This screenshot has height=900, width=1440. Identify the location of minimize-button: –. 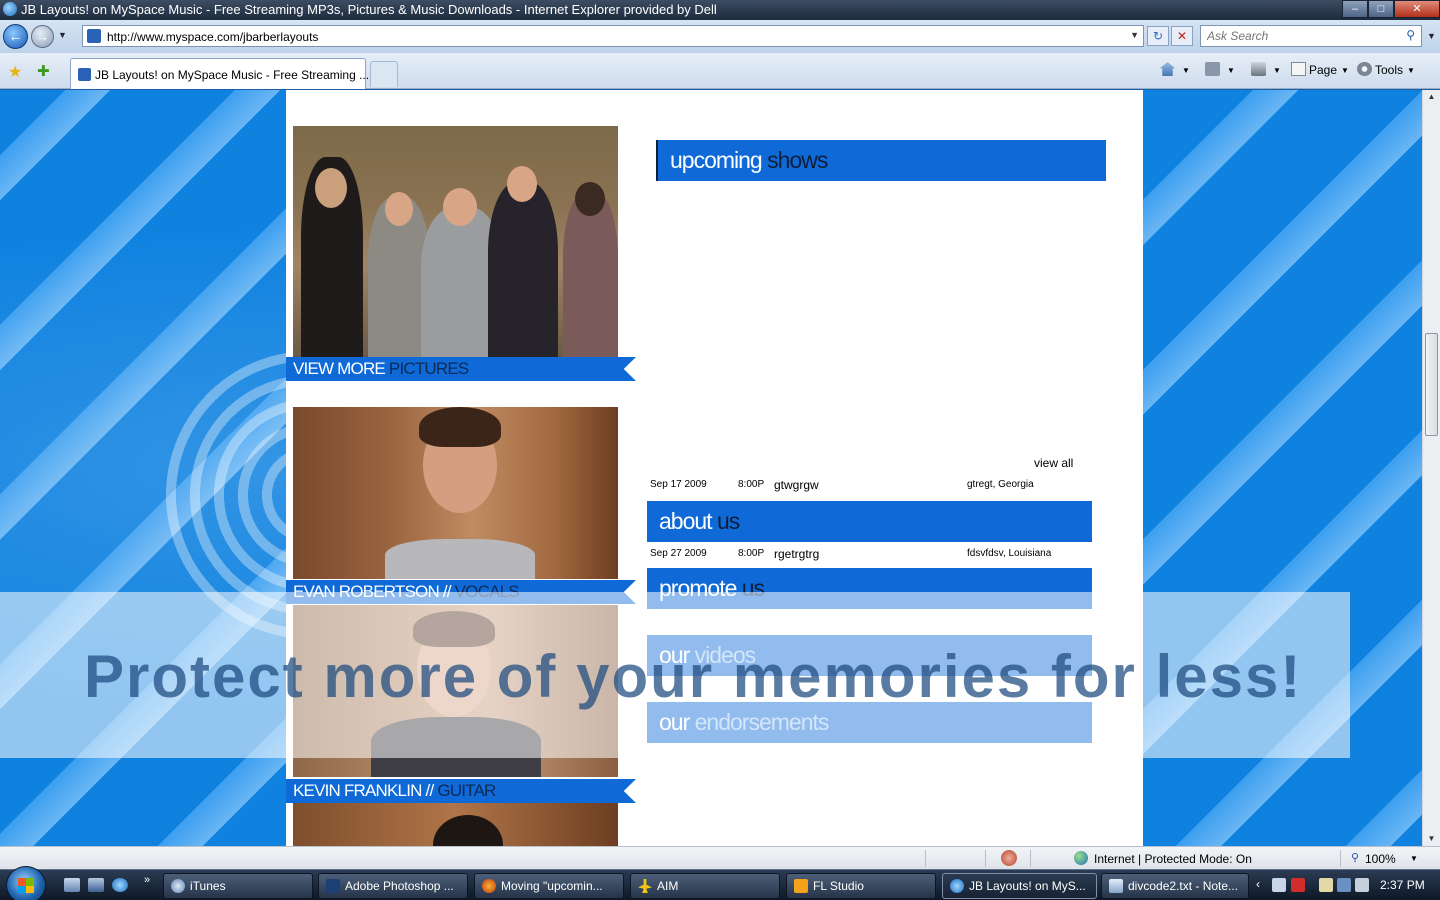
(1355, 9).